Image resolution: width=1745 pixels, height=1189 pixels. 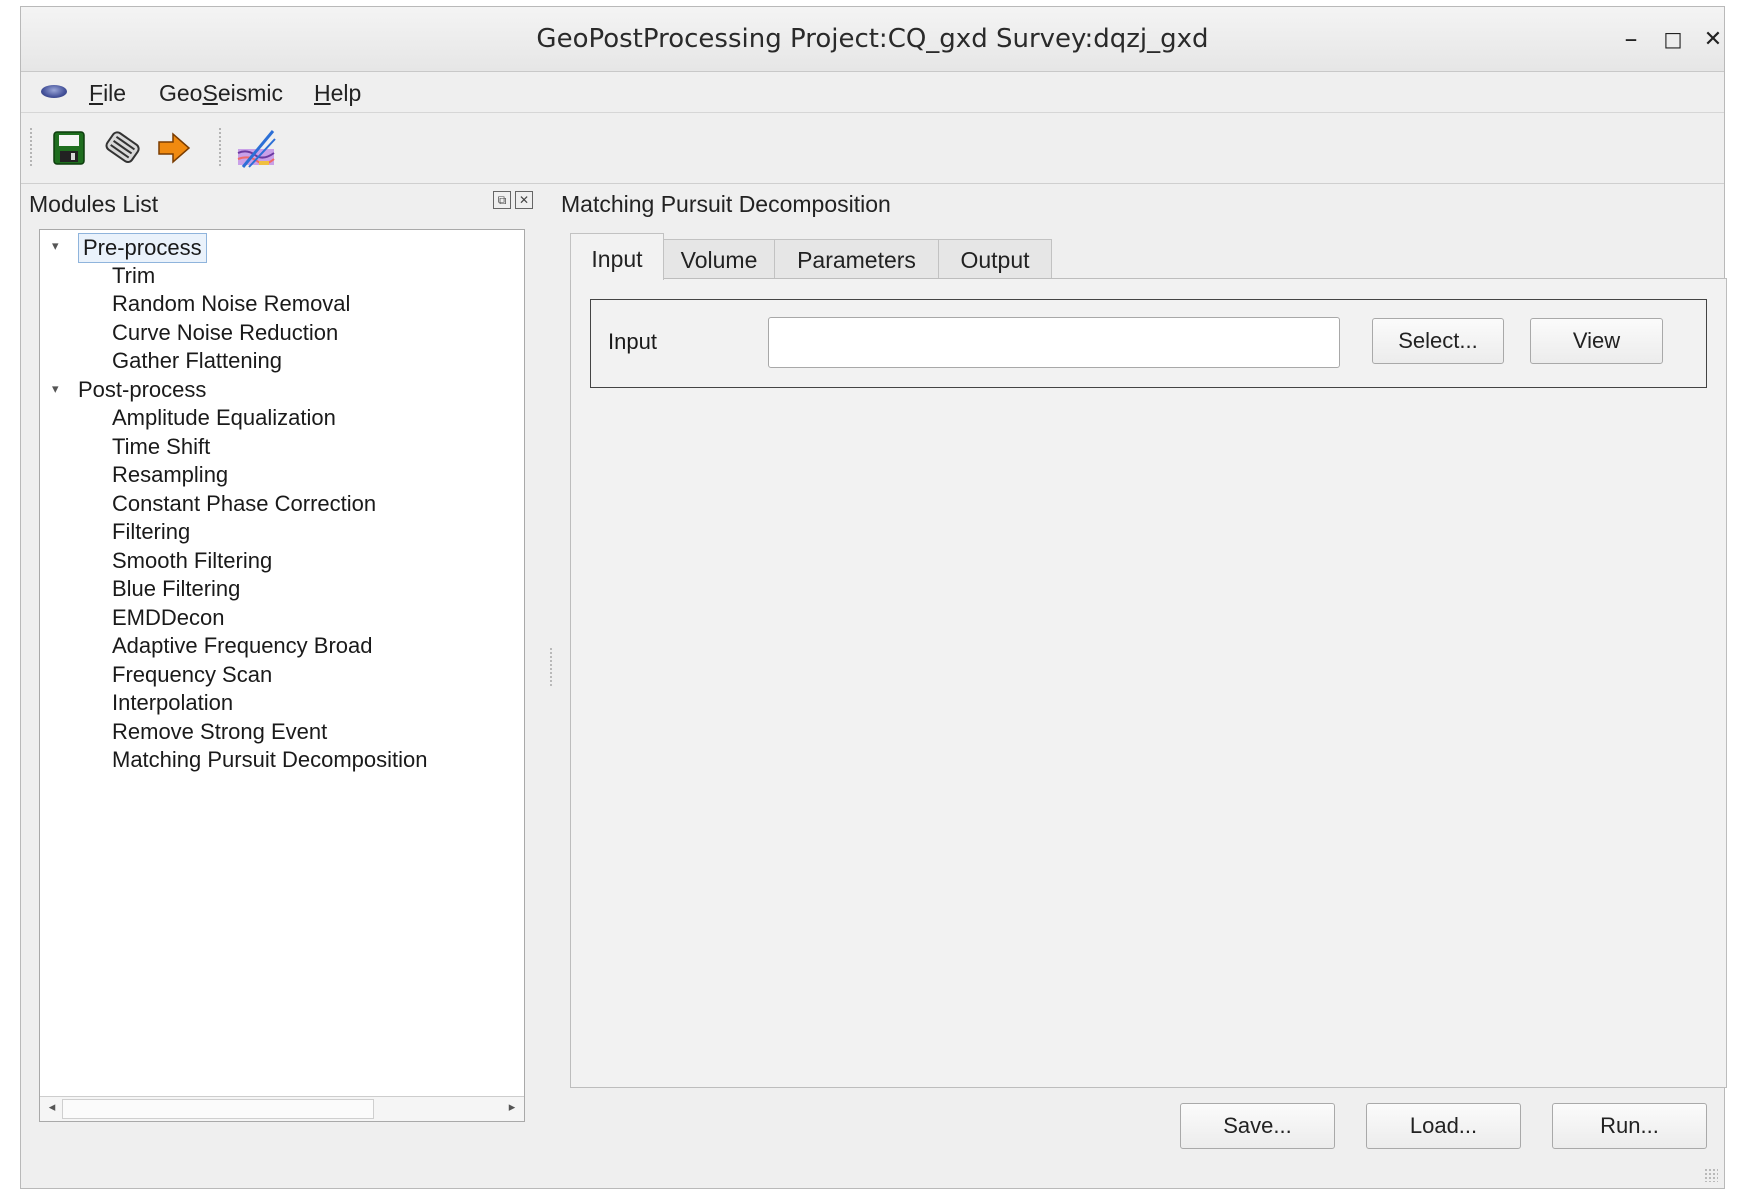 I want to click on seismic-view-button, so click(x=256, y=148).